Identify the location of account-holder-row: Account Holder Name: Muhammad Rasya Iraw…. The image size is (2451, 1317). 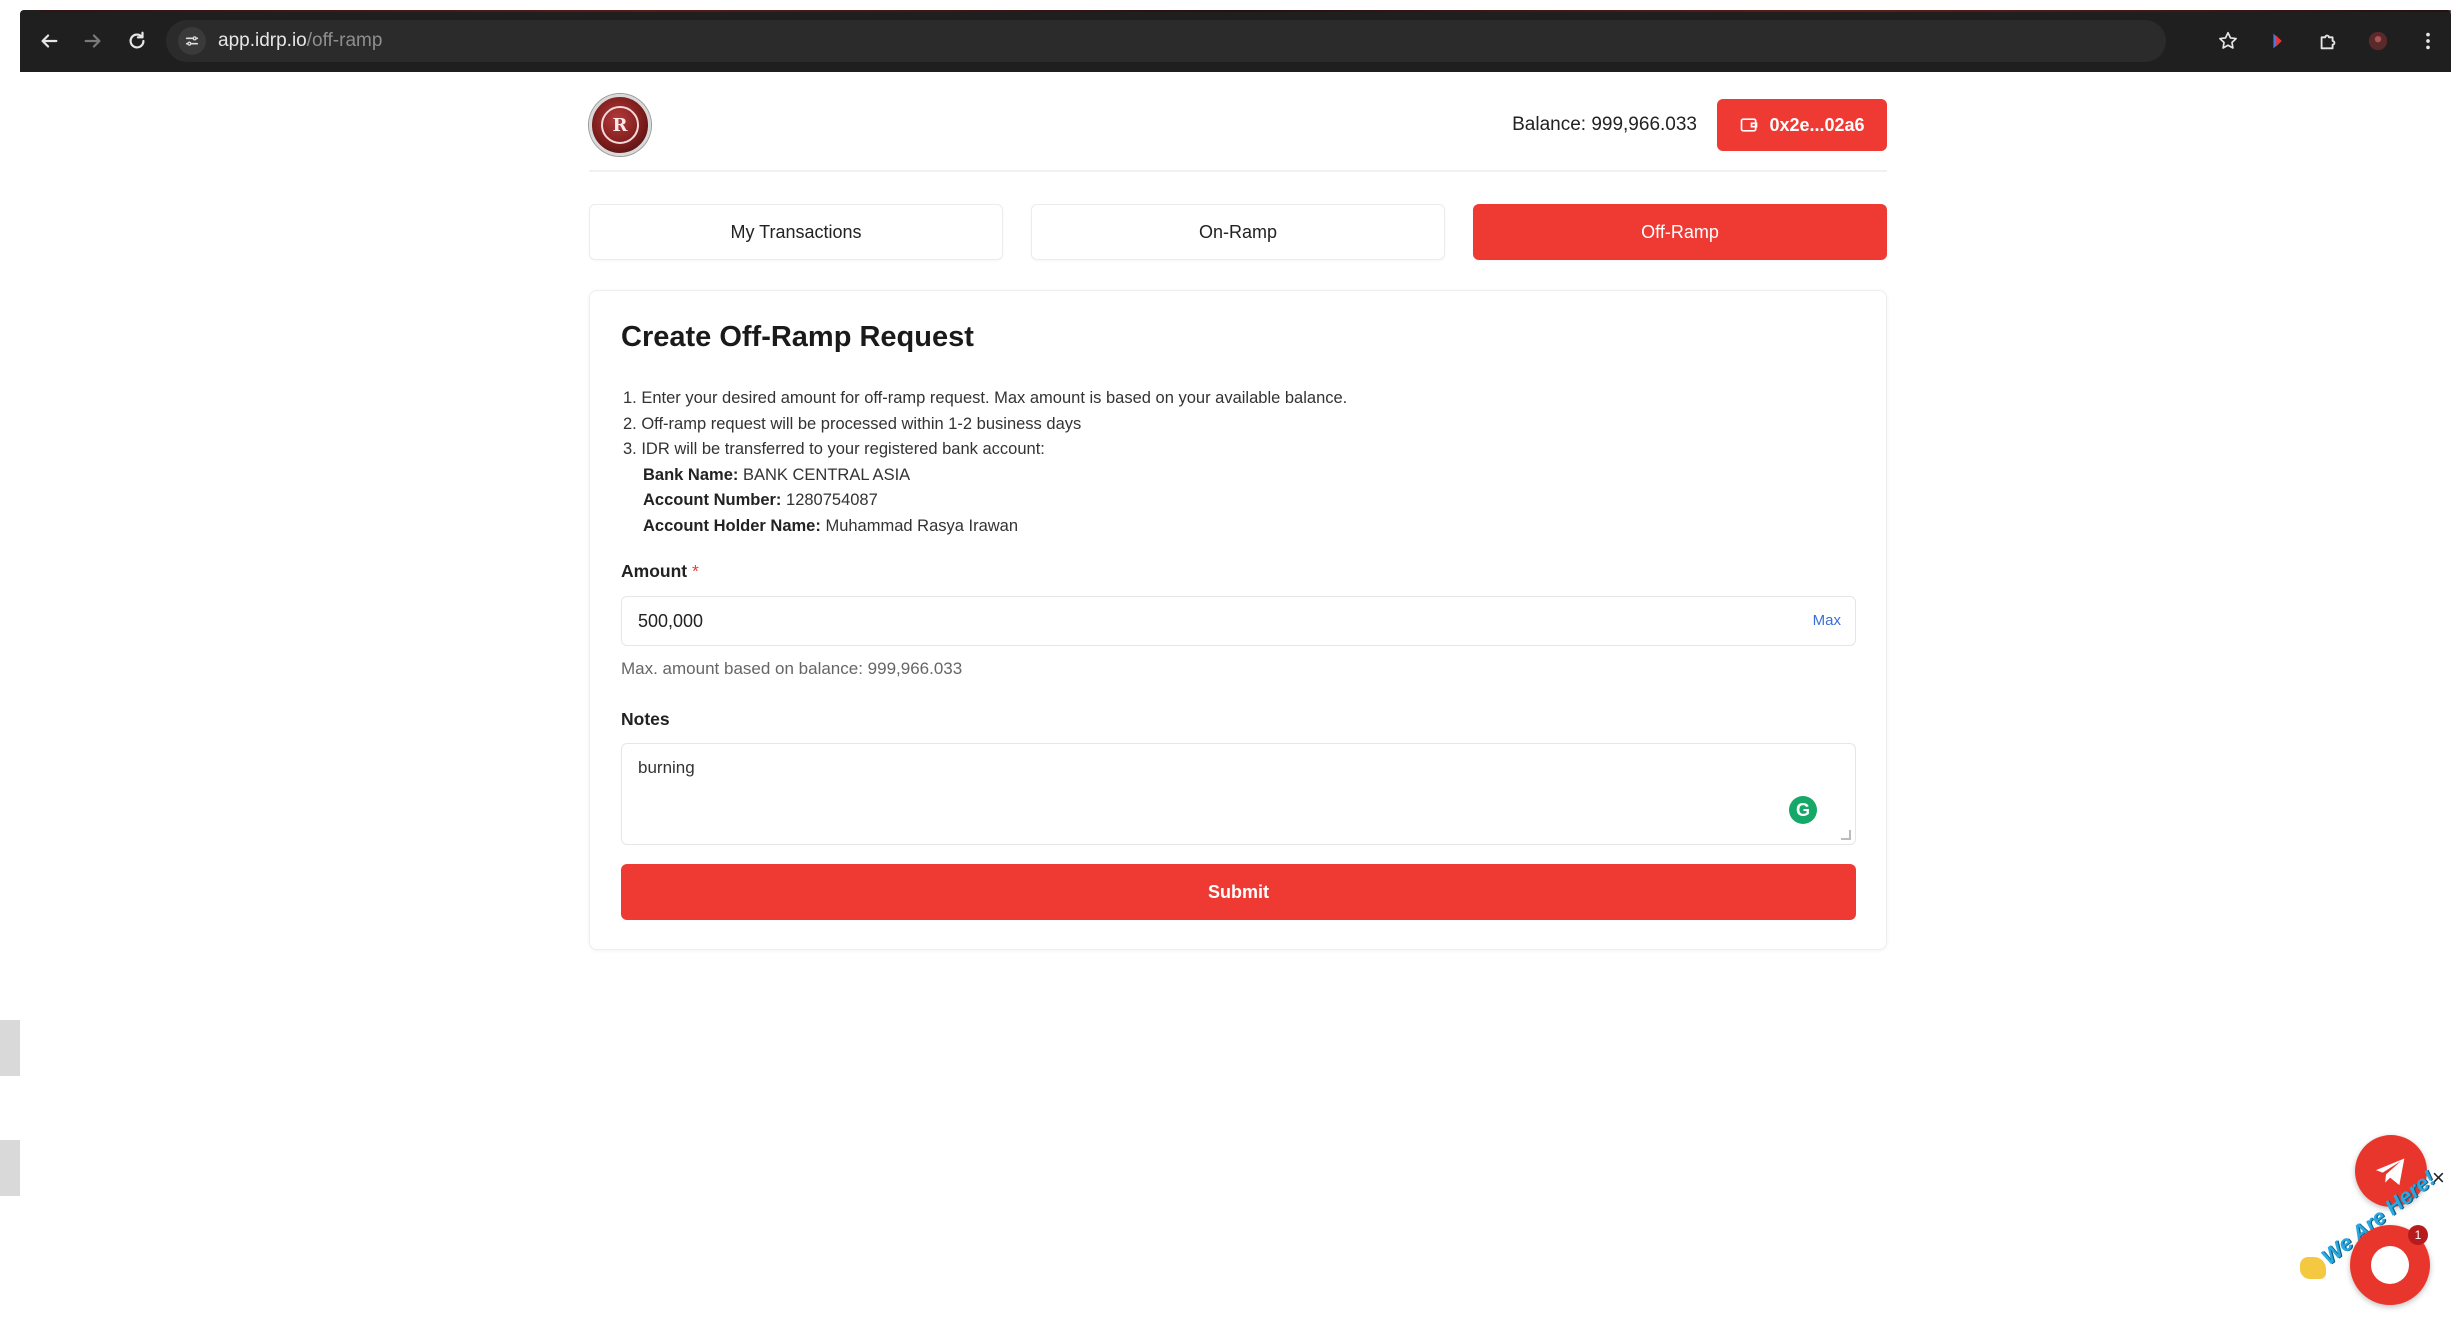
(985, 527).